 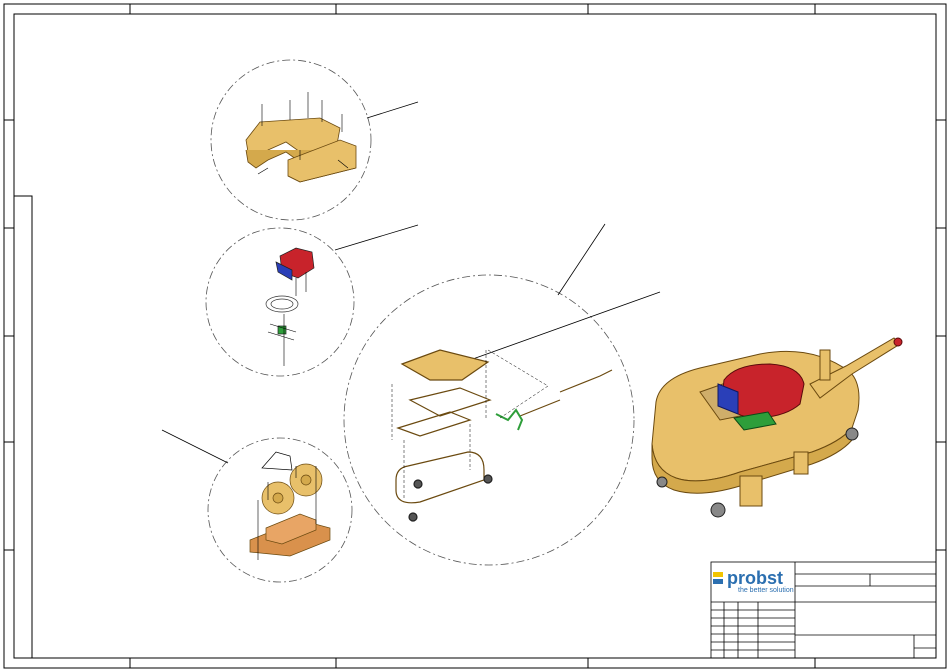 I want to click on motor-assembly, so click(x=290, y=306).